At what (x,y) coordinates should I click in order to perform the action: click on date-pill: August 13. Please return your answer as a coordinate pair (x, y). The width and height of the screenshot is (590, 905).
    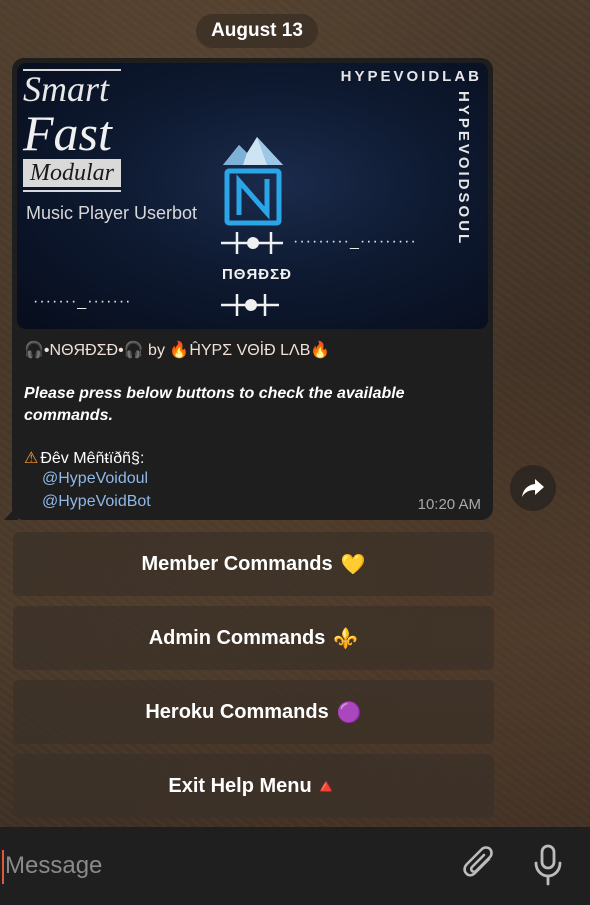
    Looking at the image, I should click on (257, 31).